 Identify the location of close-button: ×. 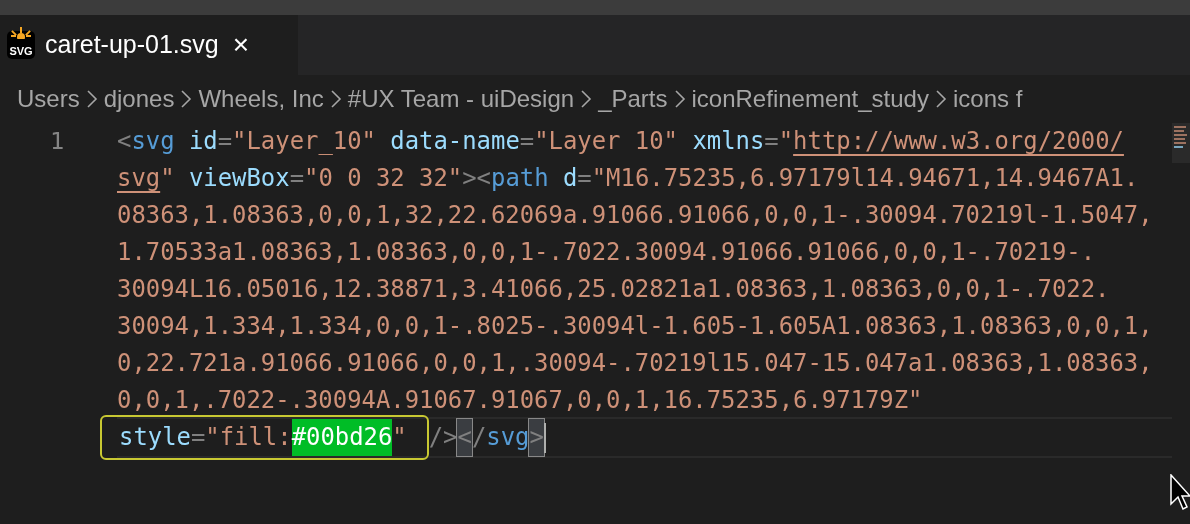
(241, 45).